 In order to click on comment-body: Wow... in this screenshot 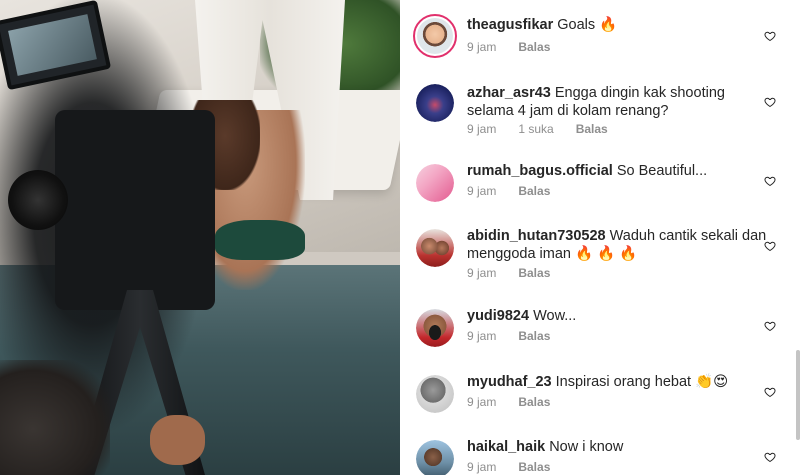, I will do `click(555, 316)`.